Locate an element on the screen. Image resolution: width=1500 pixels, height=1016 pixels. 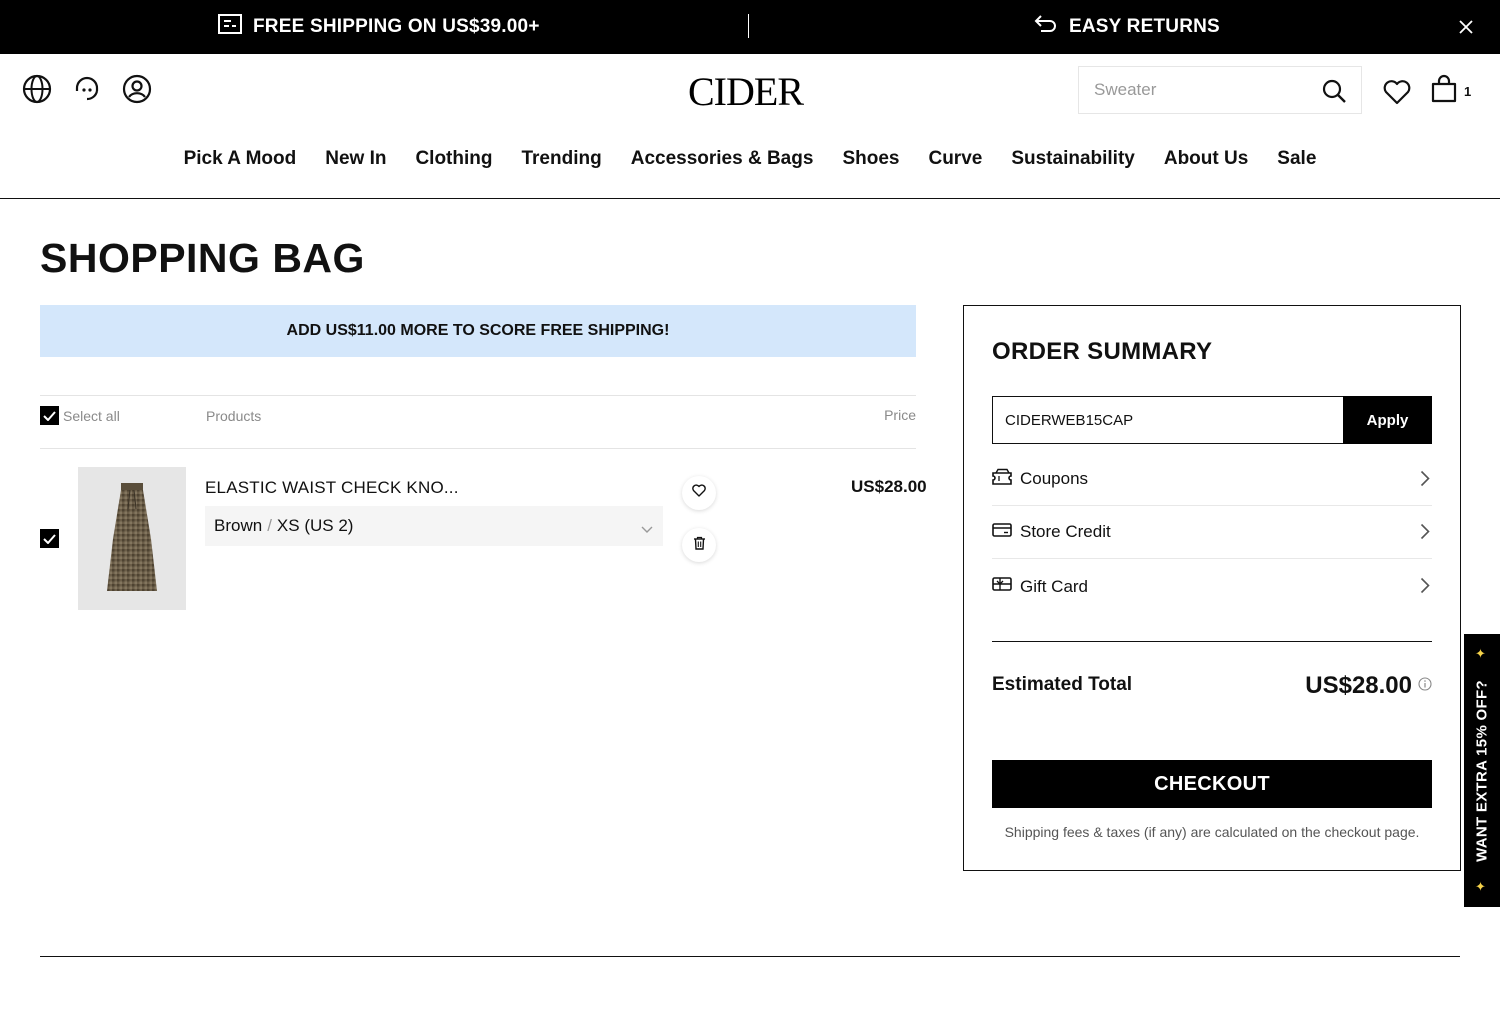
summary-divider is located at coordinates (1212, 641).